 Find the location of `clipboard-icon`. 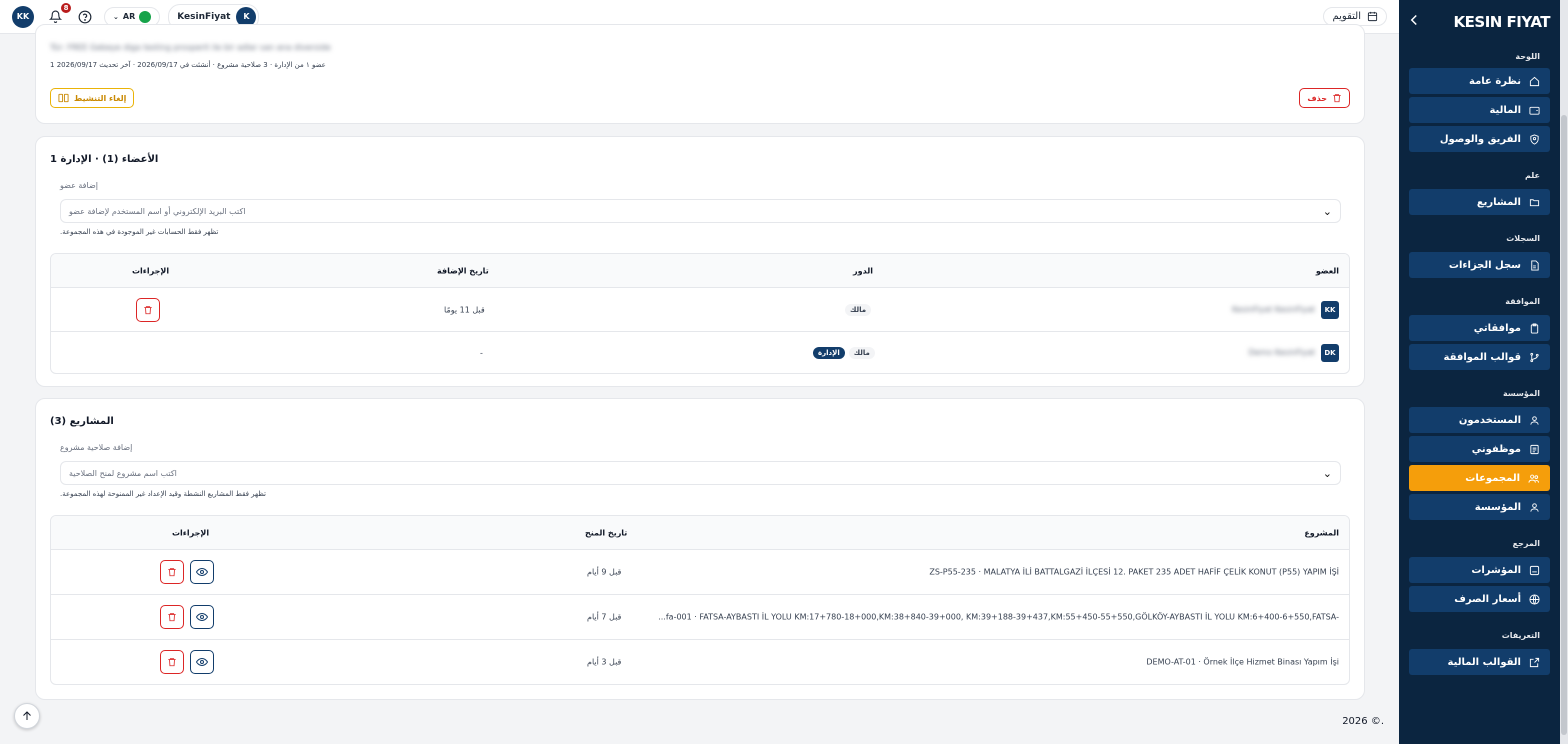

clipboard-icon is located at coordinates (1534, 328).